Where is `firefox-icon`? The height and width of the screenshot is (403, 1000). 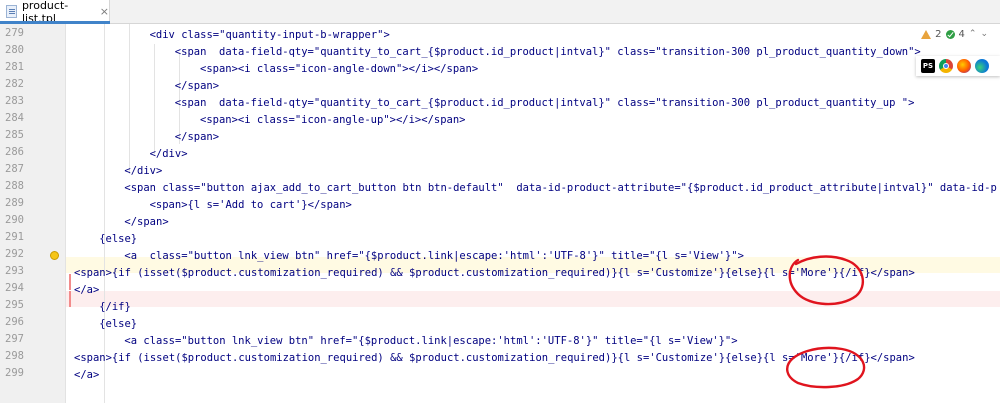 firefox-icon is located at coordinates (964, 66).